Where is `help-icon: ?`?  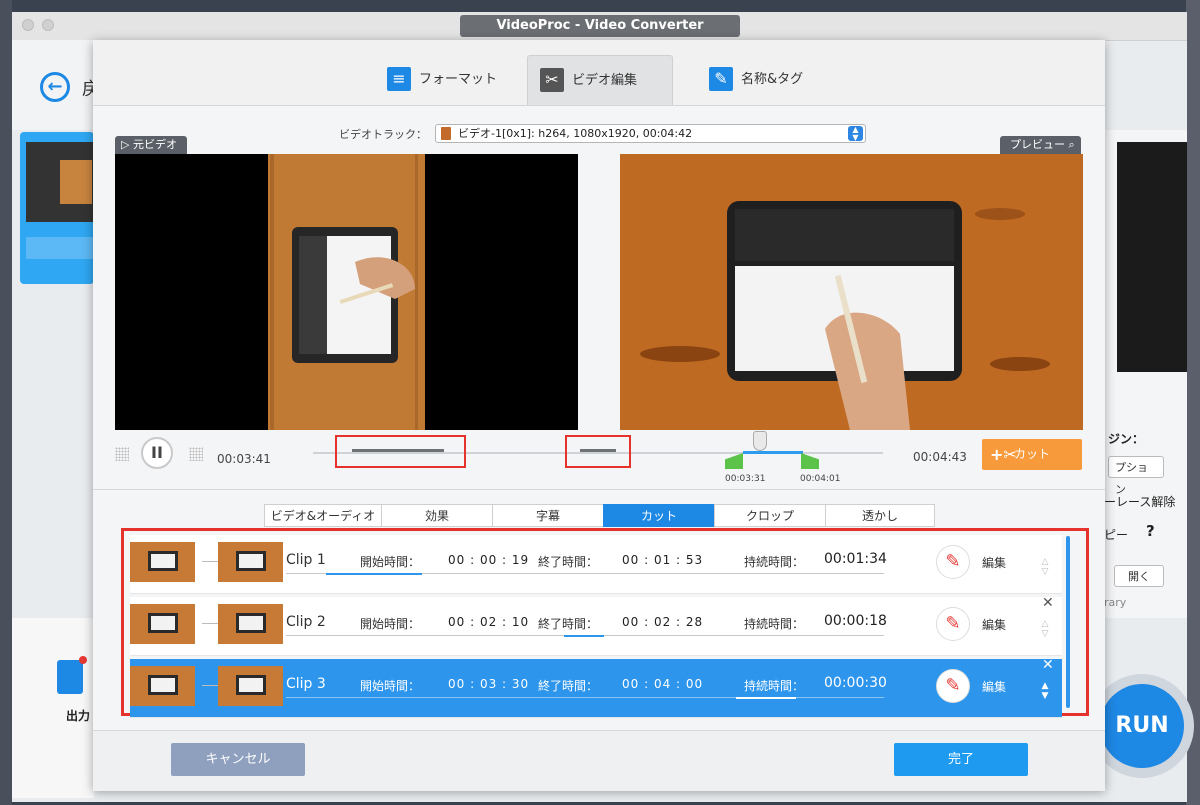 help-icon: ? is located at coordinates (1150, 531).